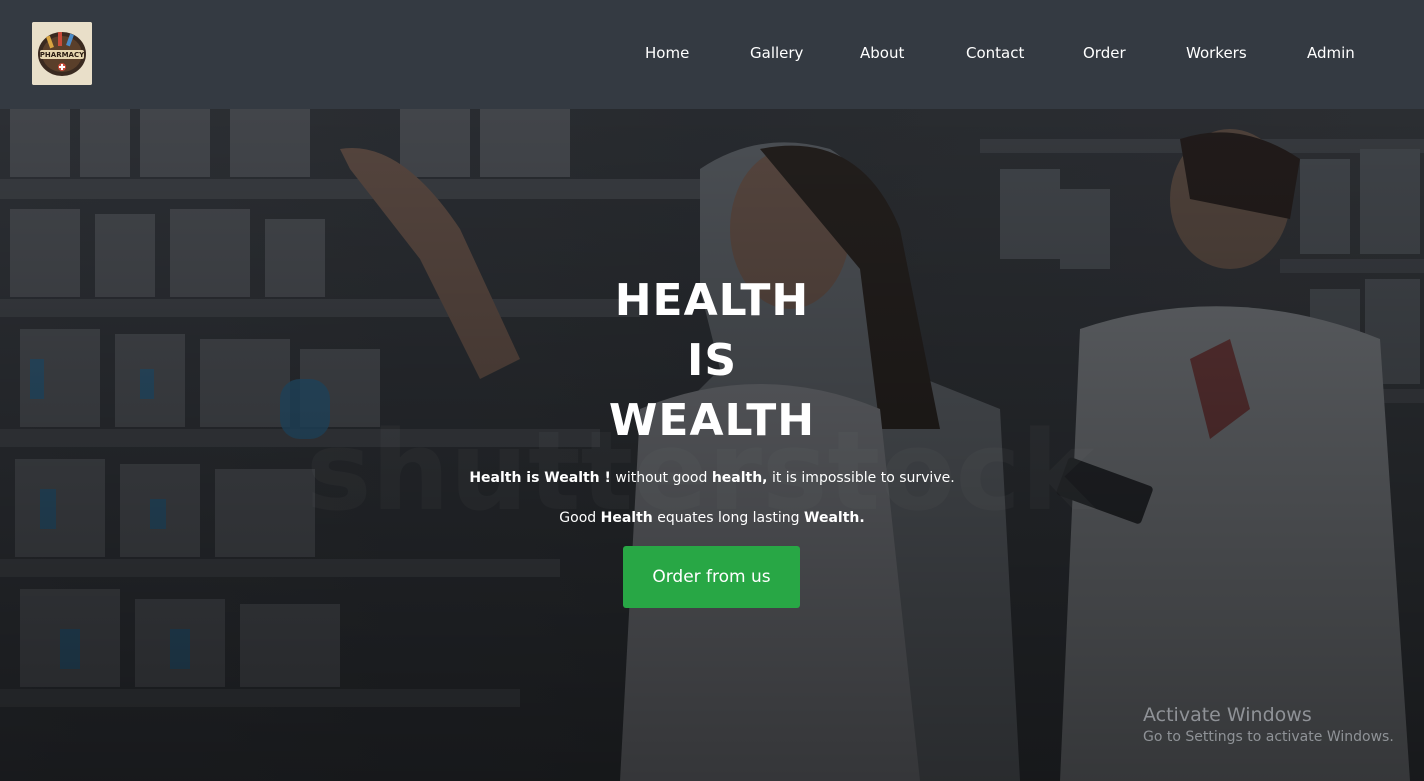 This screenshot has height=781, width=1424. What do you see at coordinates (661, 478) in the screenshot?
I see `tagline-1-text-1: without good` at bounding box center [661, 478].